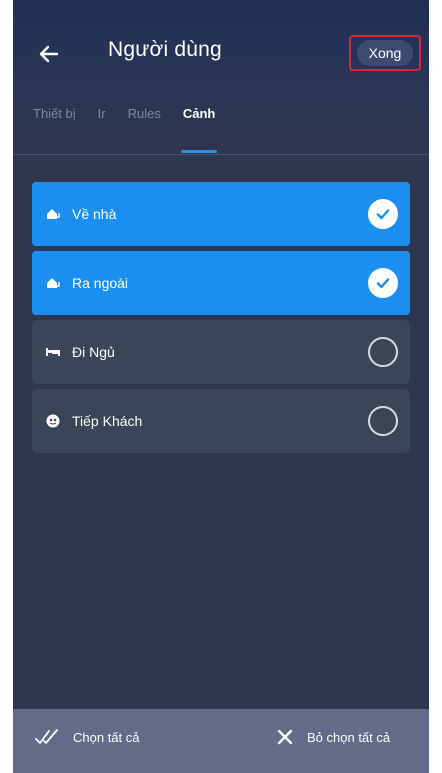  What do you see at coordinates (107, 421) in the screenshot?
I see `scene-label: Tiếp Khách` at bounding box center [107, 421].